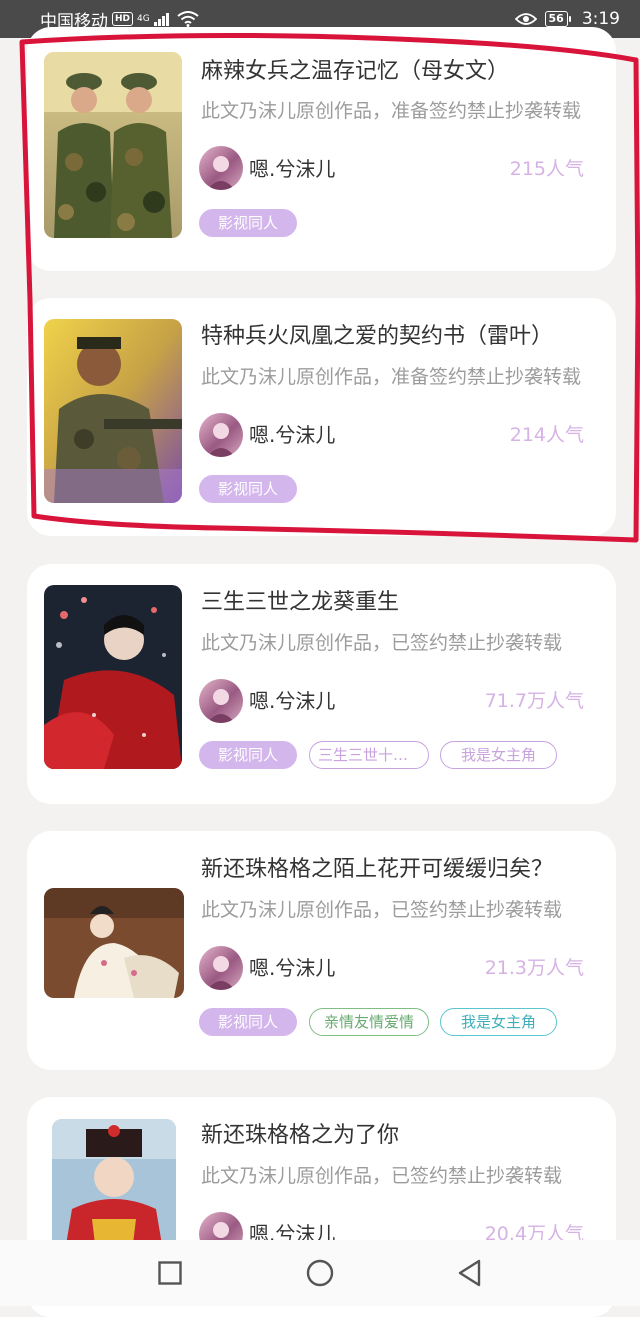 The height and width of the screenshot is (1317, 640). I want to click on wifi-icon, so click(188, 19).